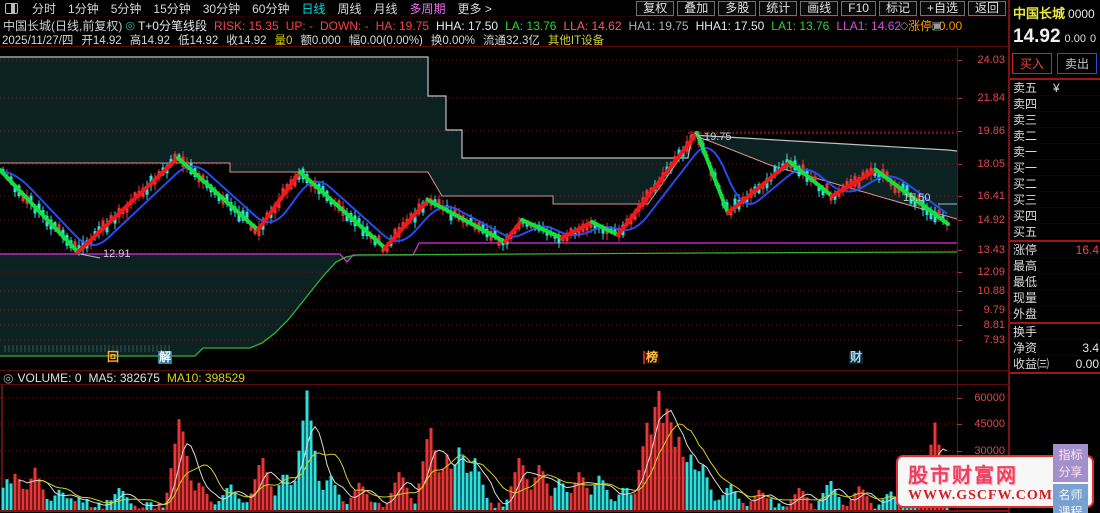  I want to click on ask-label: 卖三, so click(1025, 120).